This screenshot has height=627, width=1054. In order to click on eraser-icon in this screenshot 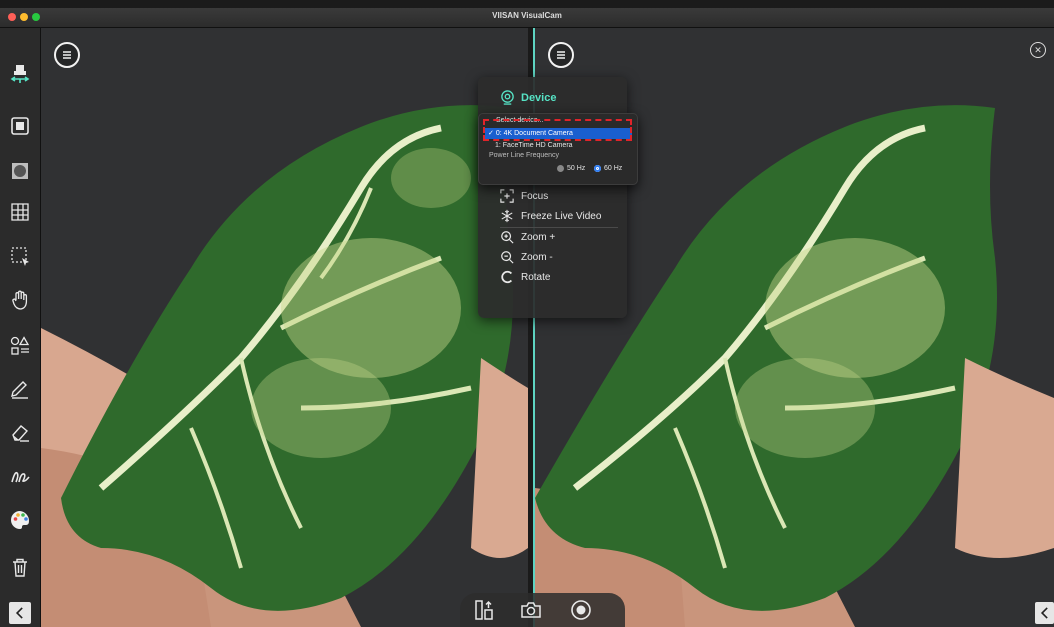, I will do `click(20, 433)`.